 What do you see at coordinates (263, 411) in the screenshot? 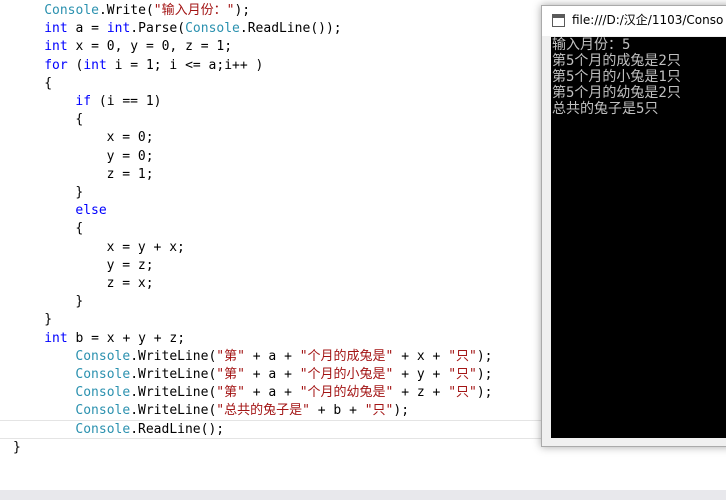
I see `code-token: "总共的兔子是"` at bounding box center [263, 411].